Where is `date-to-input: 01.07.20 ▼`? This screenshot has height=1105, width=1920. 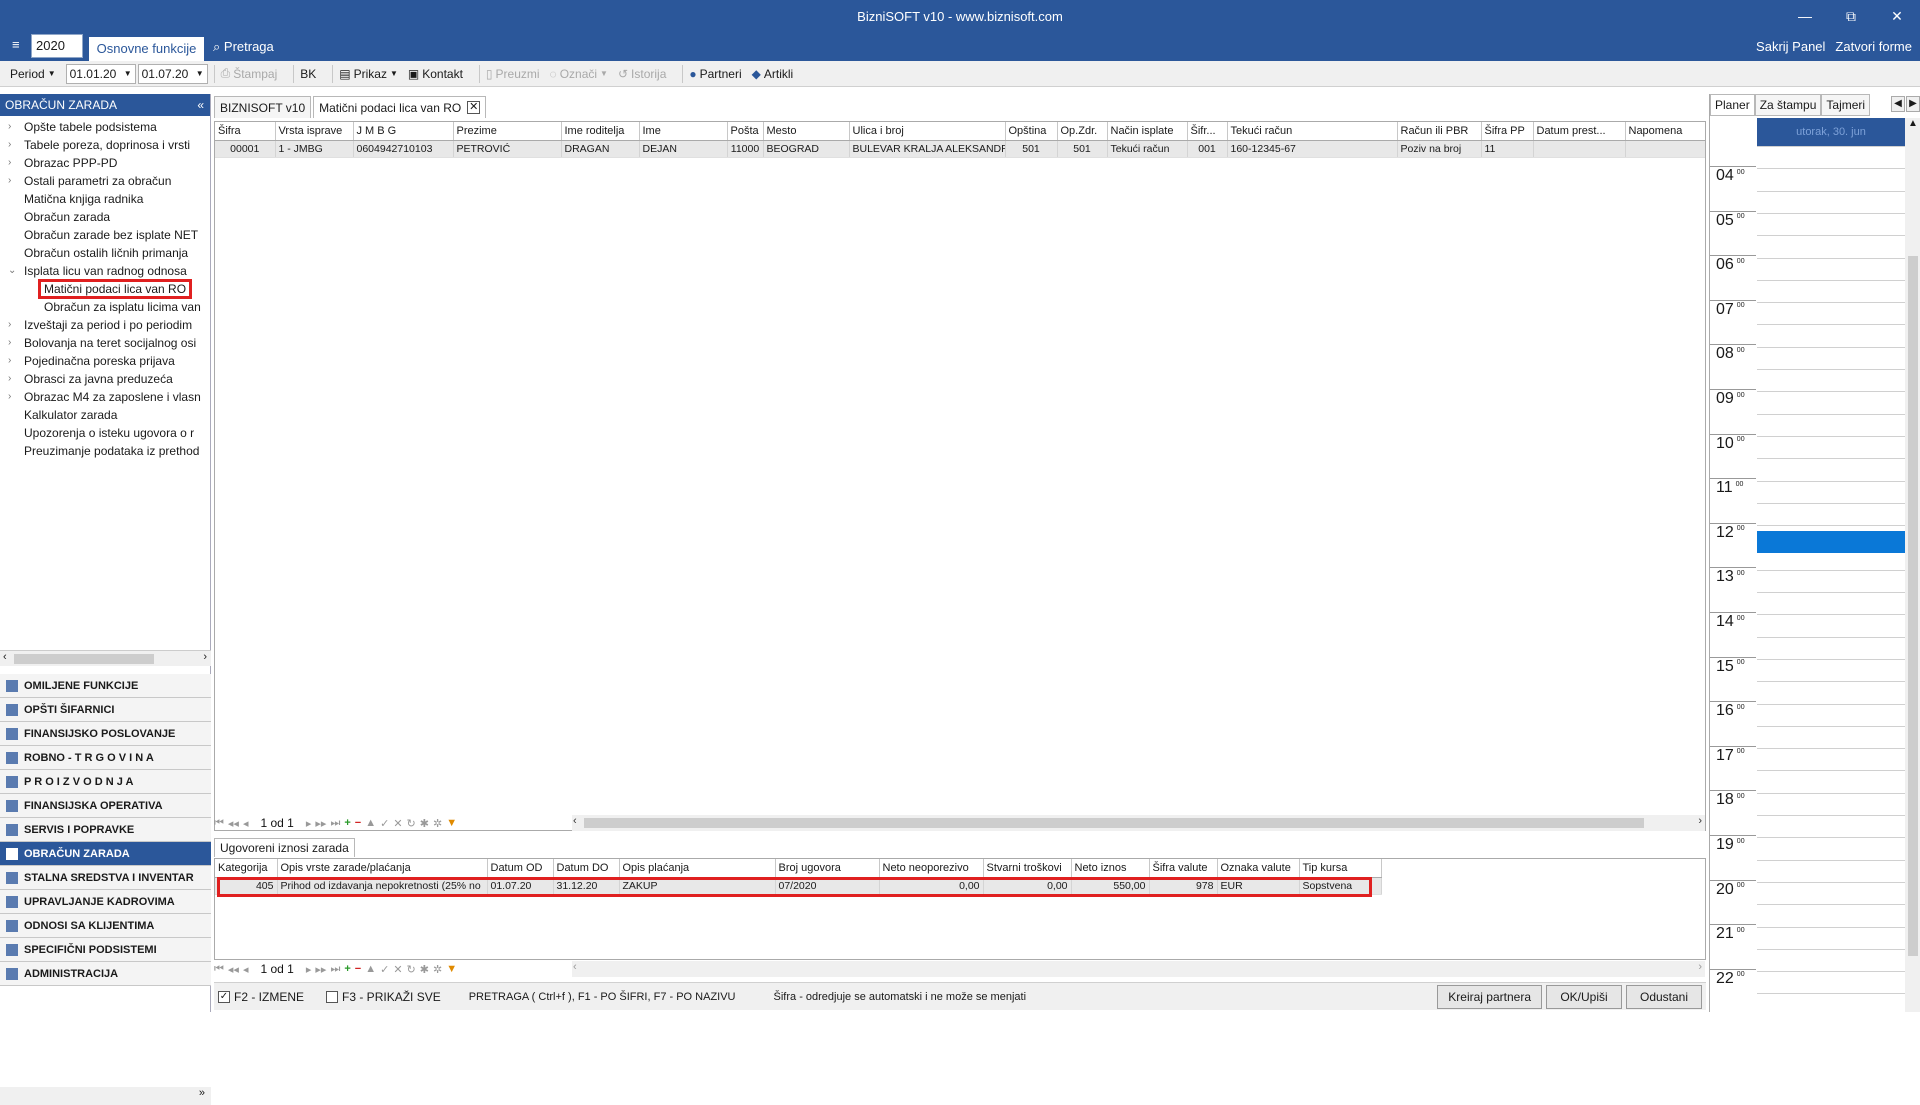
date-to-input: 01.07.20 ▼ is located at coordinates (172, 73).